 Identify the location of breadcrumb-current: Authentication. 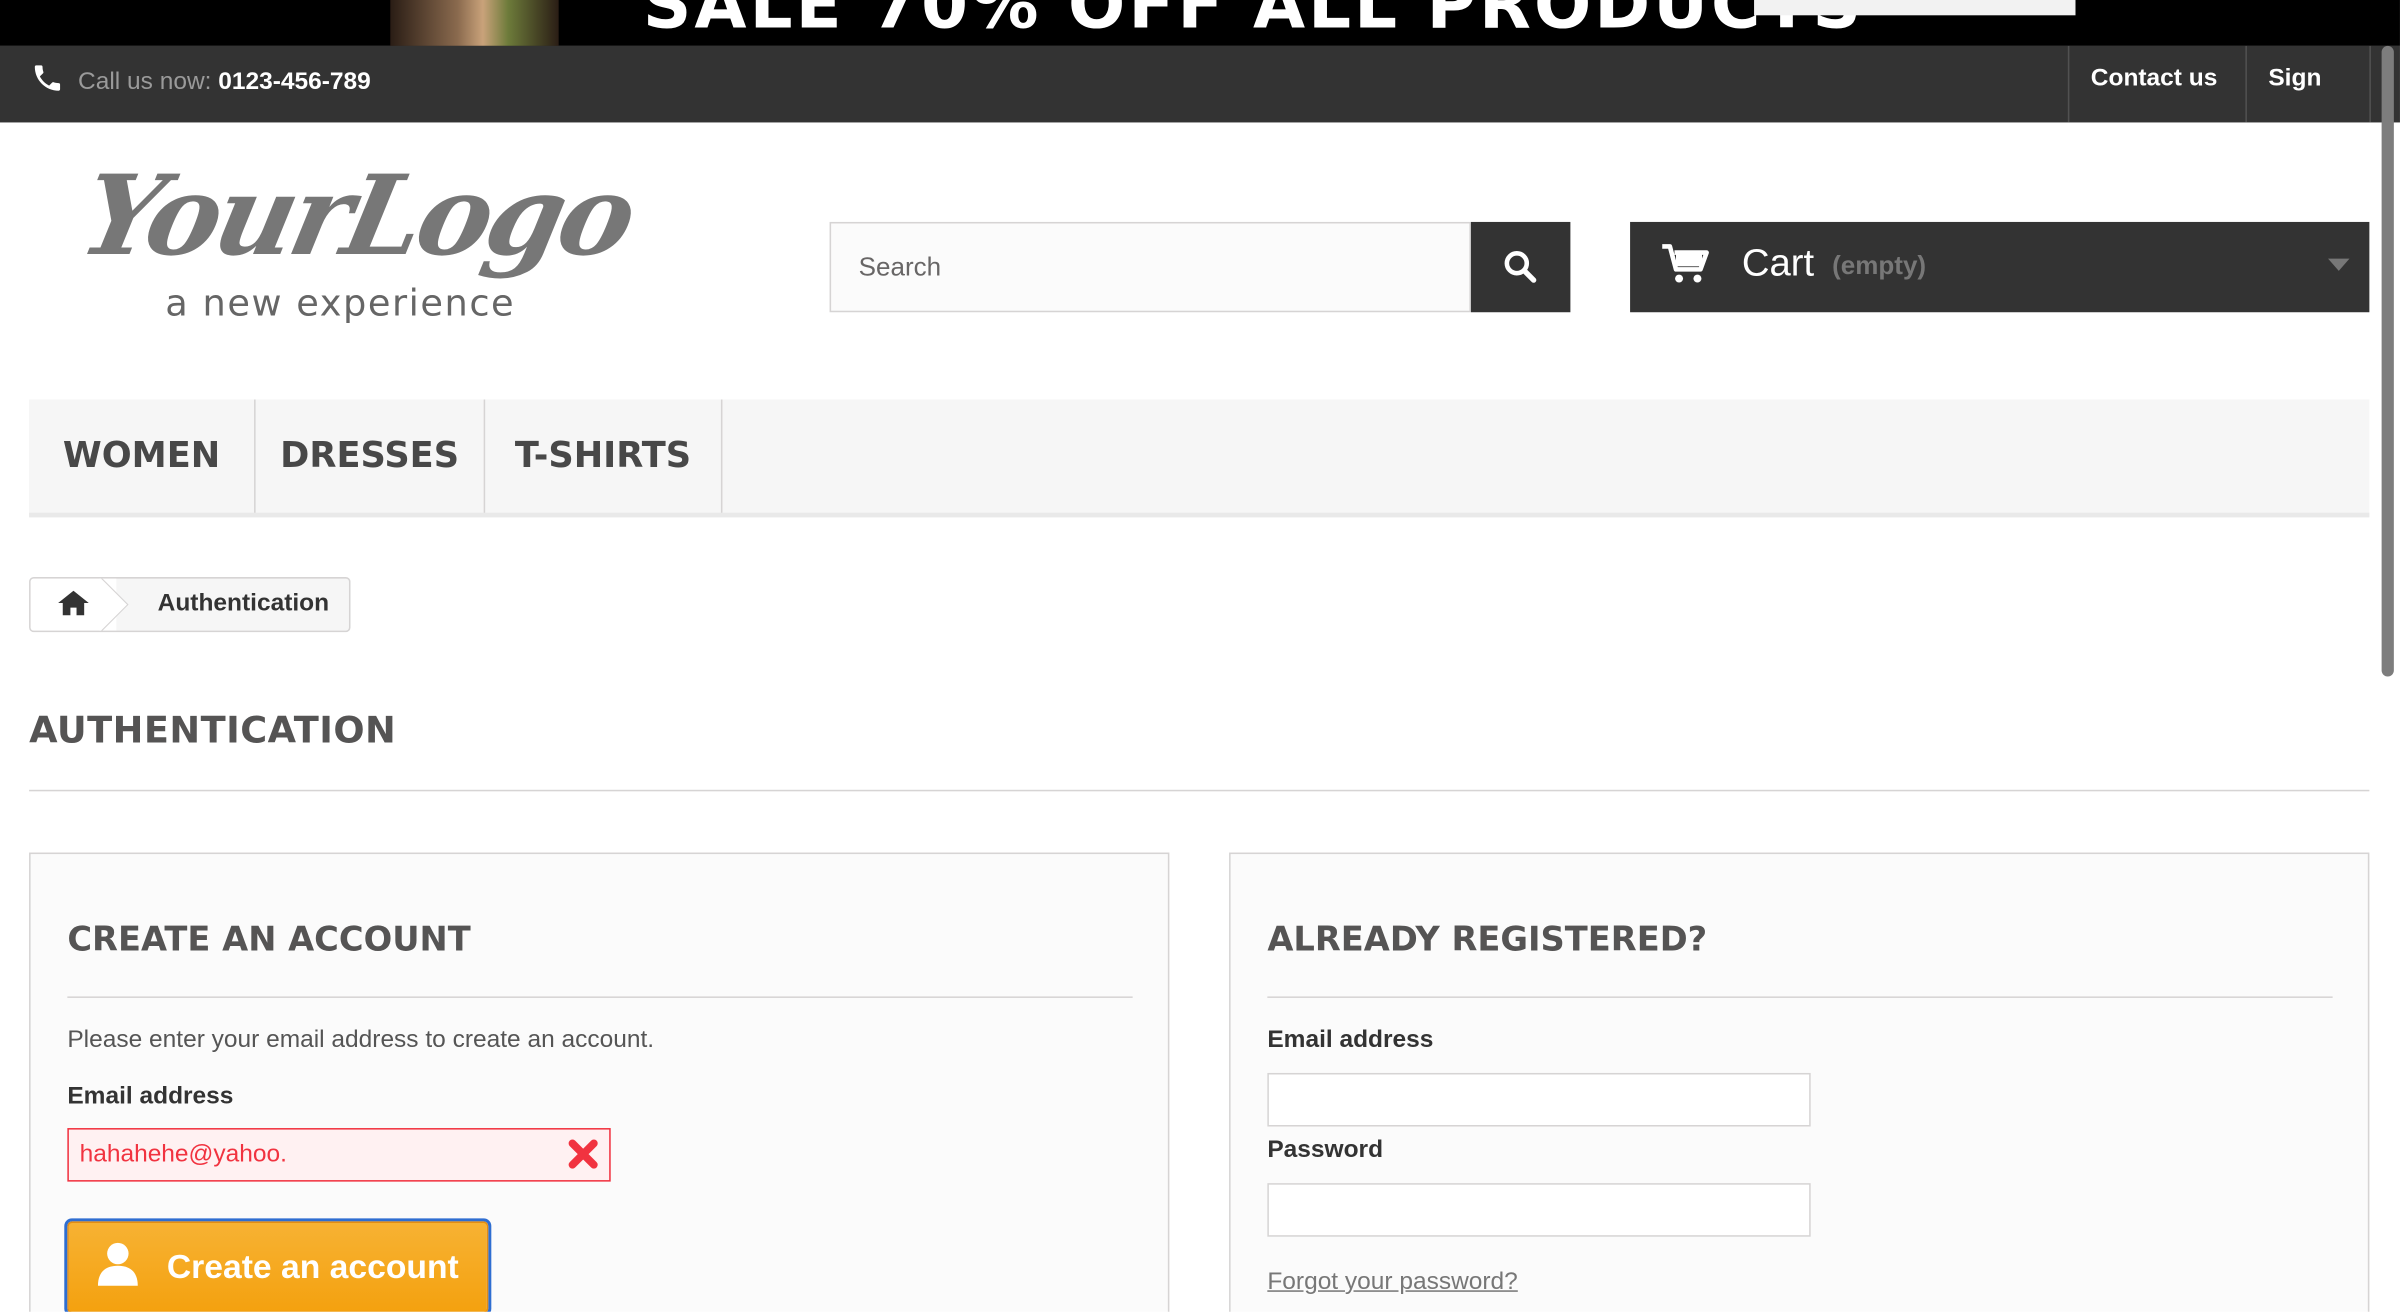
(243, 603).